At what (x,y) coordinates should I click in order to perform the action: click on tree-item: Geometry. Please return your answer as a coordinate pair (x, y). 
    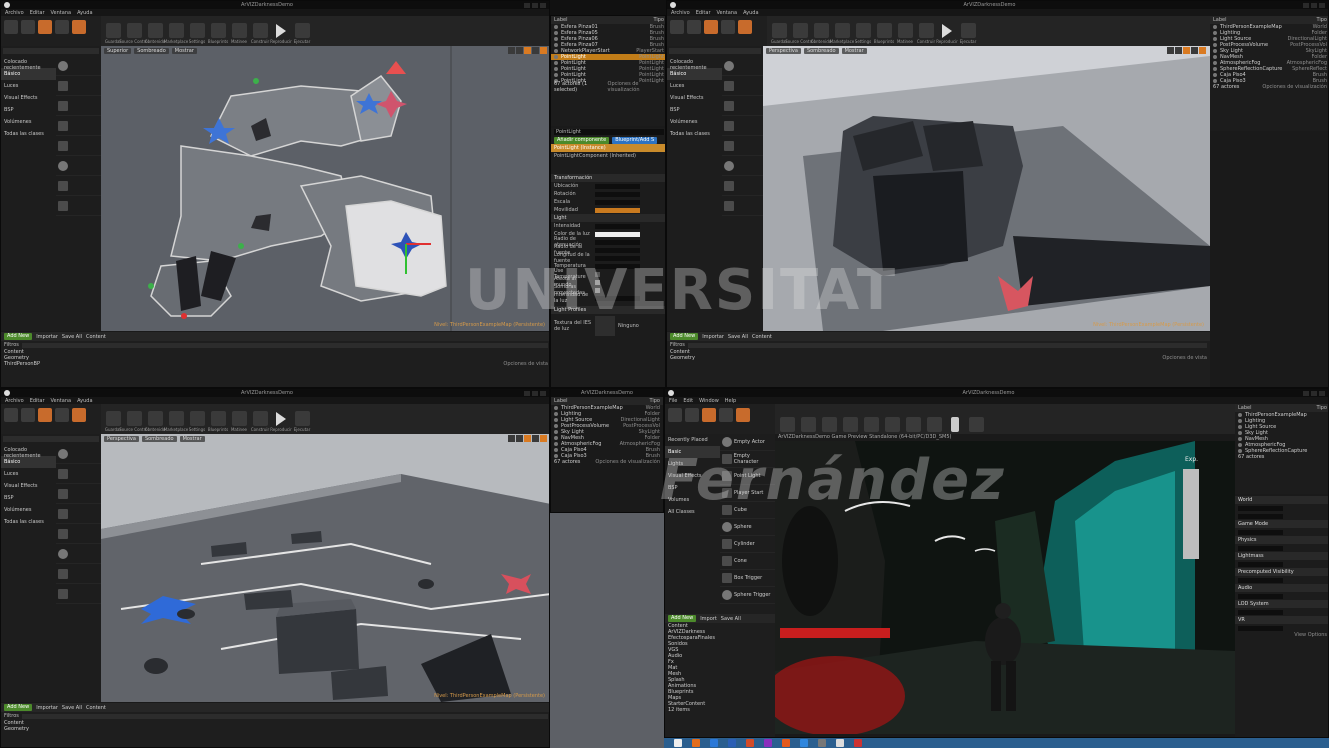
    Looking at the image, I should click on (275, 729).